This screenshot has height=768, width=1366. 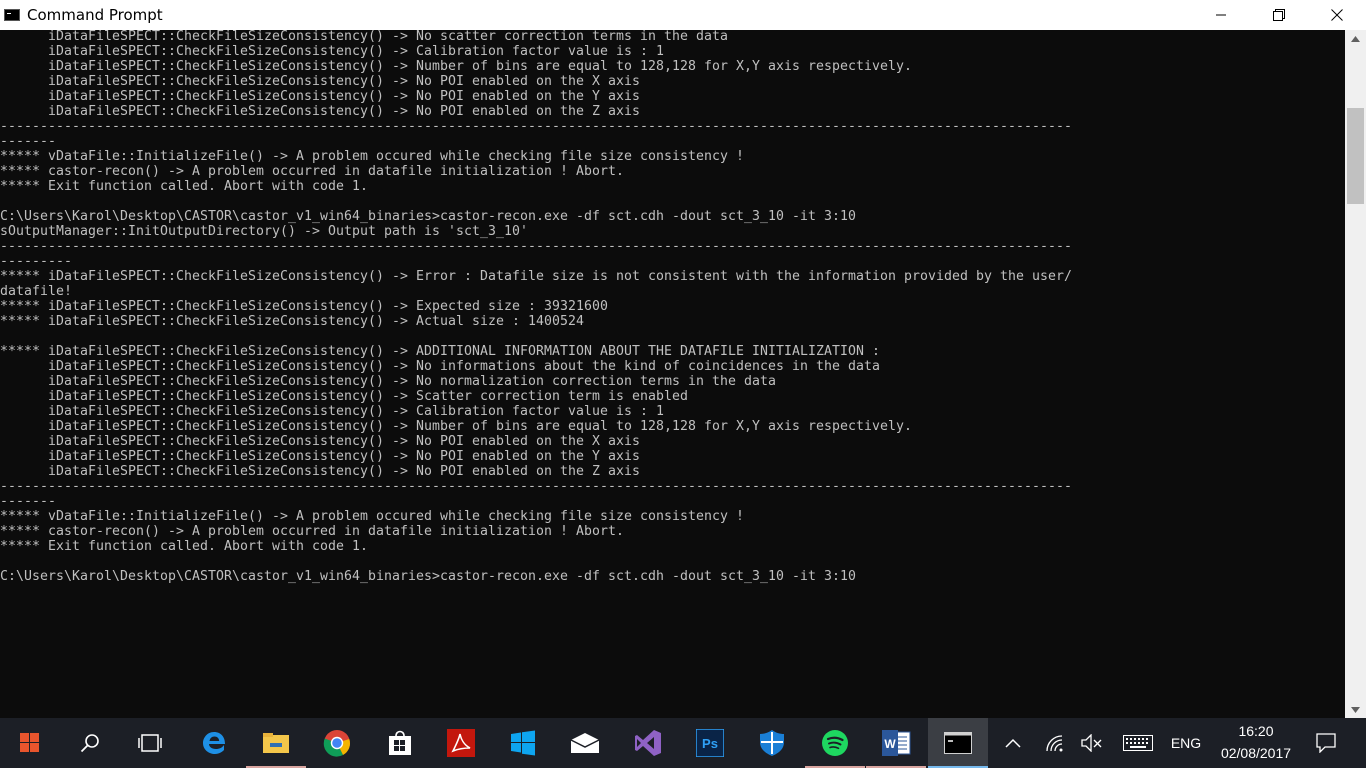 I want to click on command-prompt-icon, so click(x=12, y=15).